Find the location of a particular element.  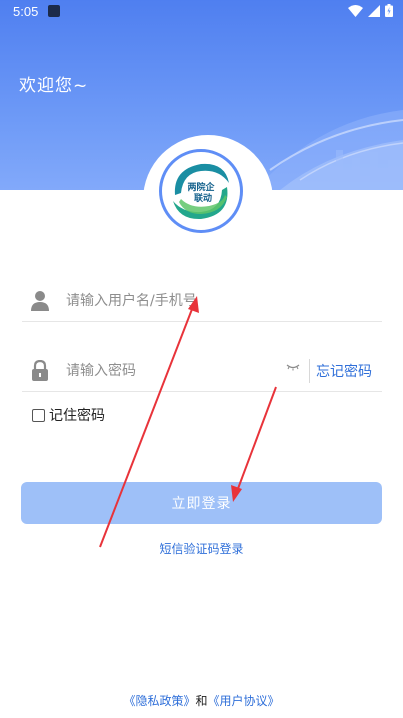

logo-emblem-icon: 两院企 联动 is located at coordinates (201, 191).